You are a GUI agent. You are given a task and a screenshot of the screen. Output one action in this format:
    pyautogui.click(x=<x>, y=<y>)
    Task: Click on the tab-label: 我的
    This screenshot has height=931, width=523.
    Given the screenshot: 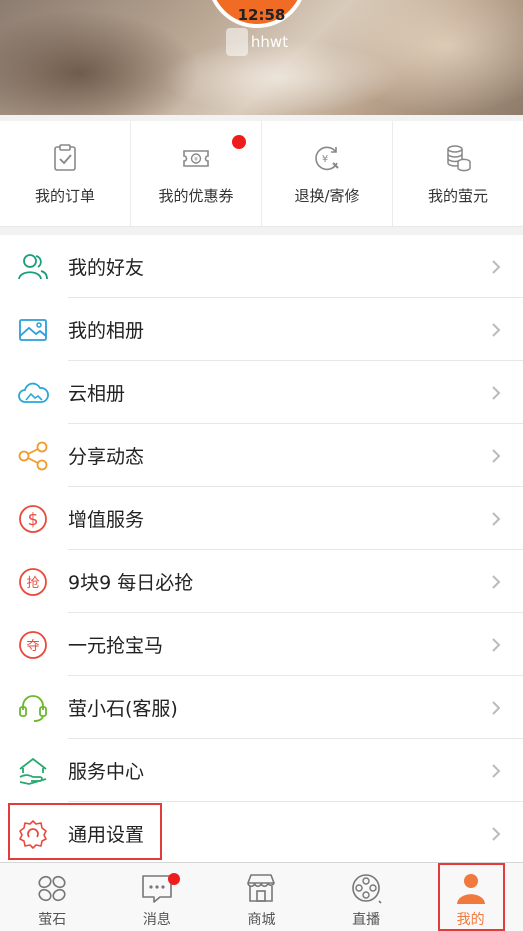 What is the action you would take?
    pyautogui.click(x=470, y=920)
    